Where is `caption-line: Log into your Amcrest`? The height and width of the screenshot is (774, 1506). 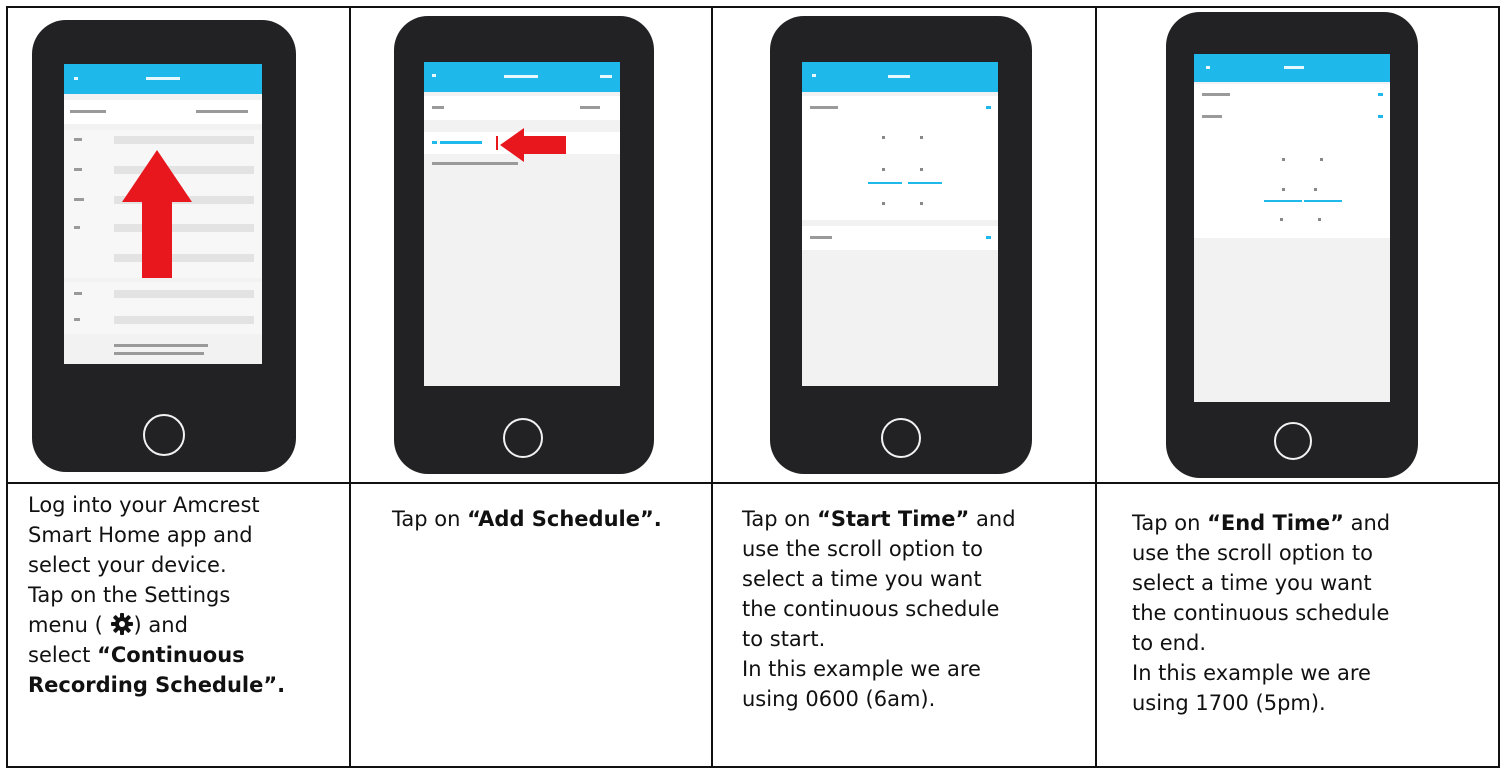 caption-line: Log into your Amcrest is located at coordinates (187, 505).